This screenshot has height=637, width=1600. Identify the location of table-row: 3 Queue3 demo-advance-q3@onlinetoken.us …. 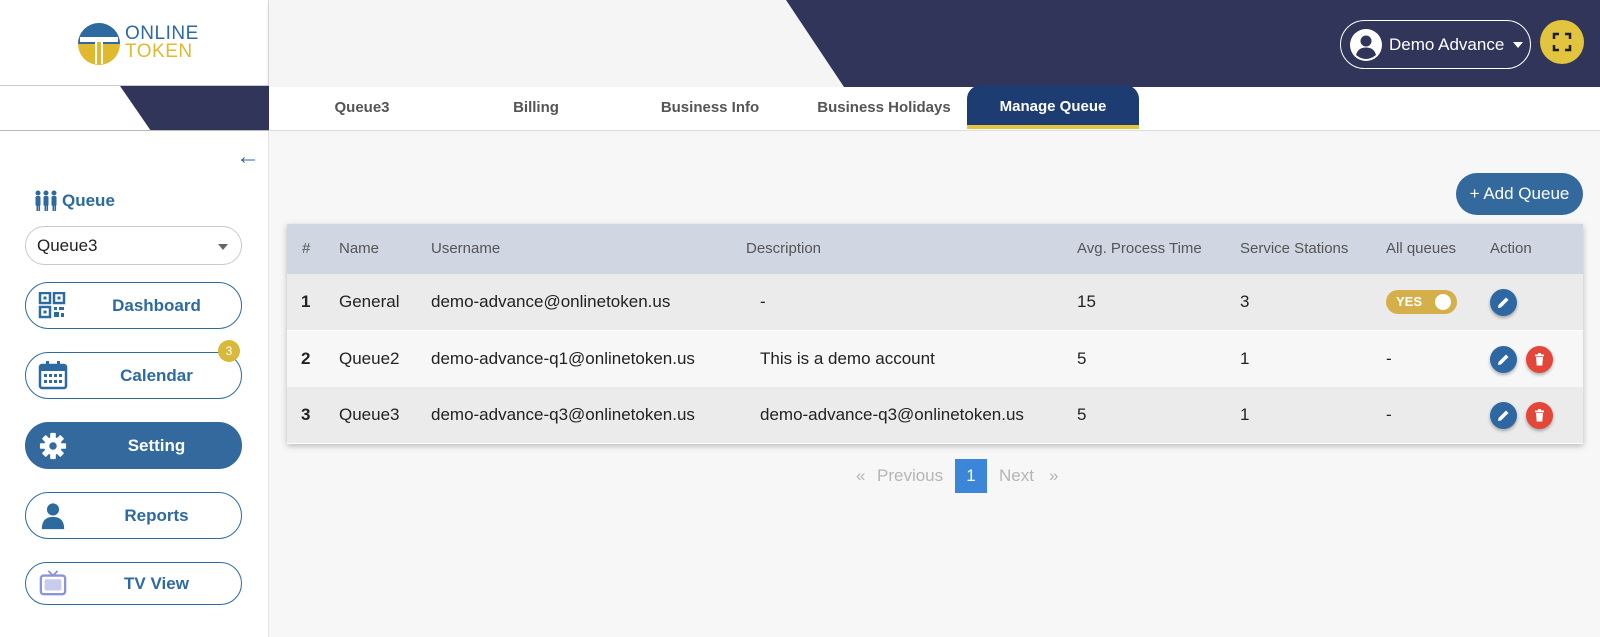
(935, 415).